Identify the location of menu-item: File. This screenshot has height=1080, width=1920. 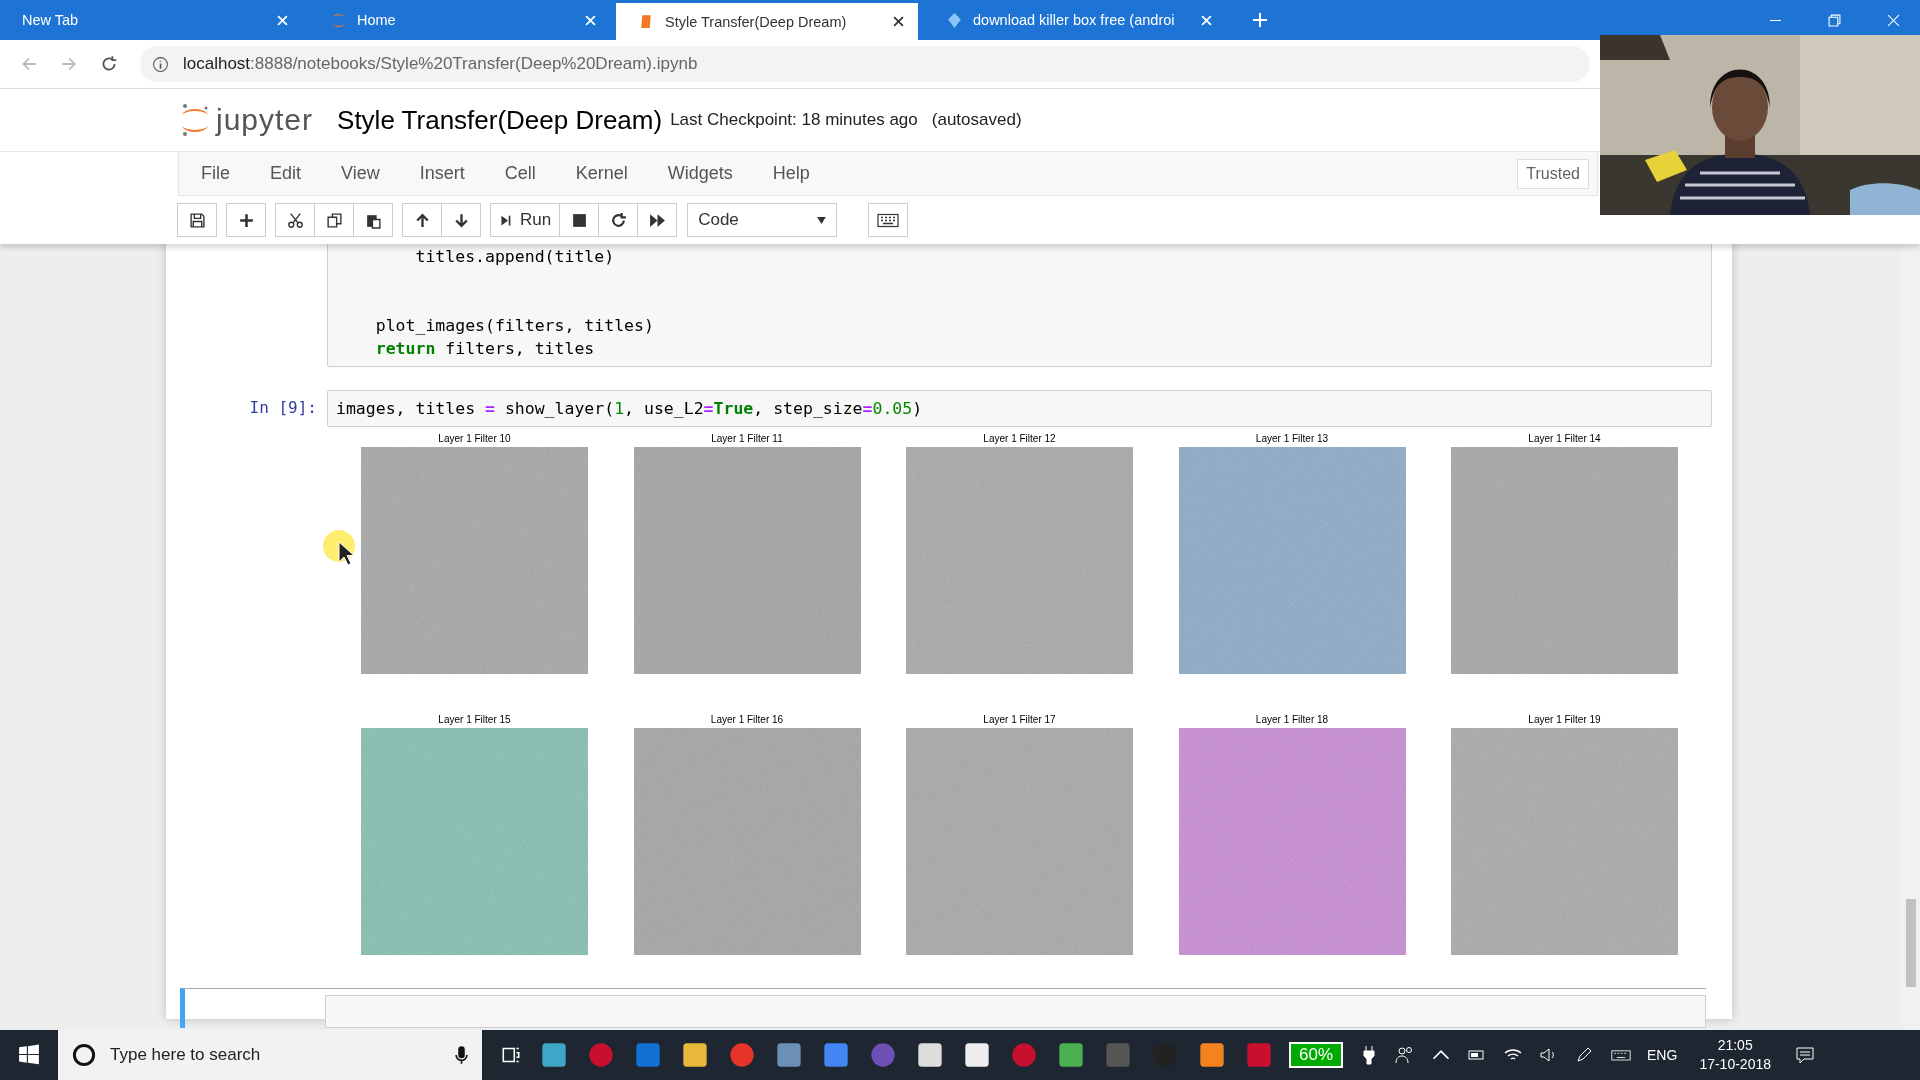
(215, 173).